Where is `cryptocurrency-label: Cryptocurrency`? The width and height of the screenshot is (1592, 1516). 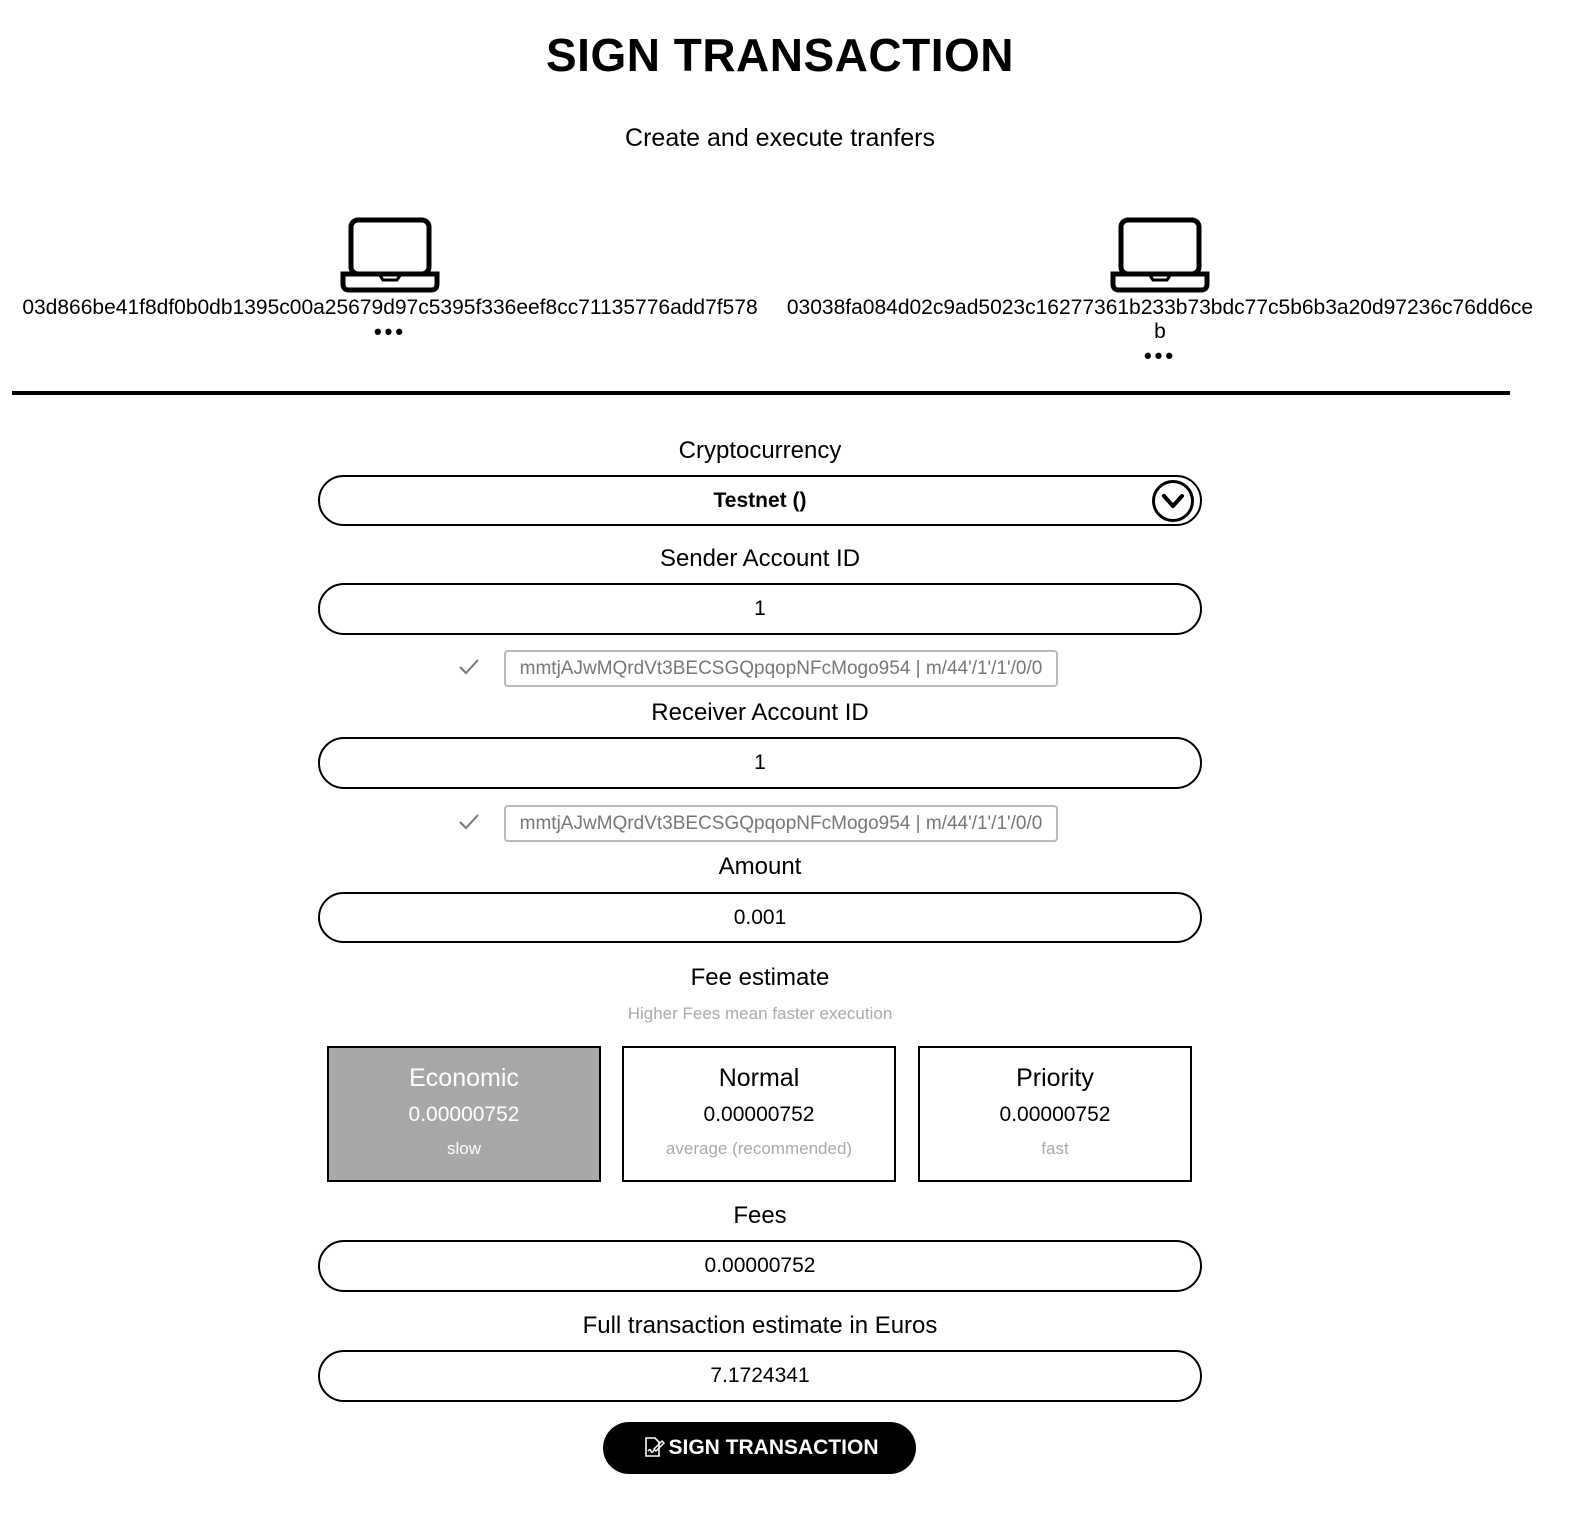 cryptocurrency-label: Cryptocurrency is located at coordinates (760, 450).